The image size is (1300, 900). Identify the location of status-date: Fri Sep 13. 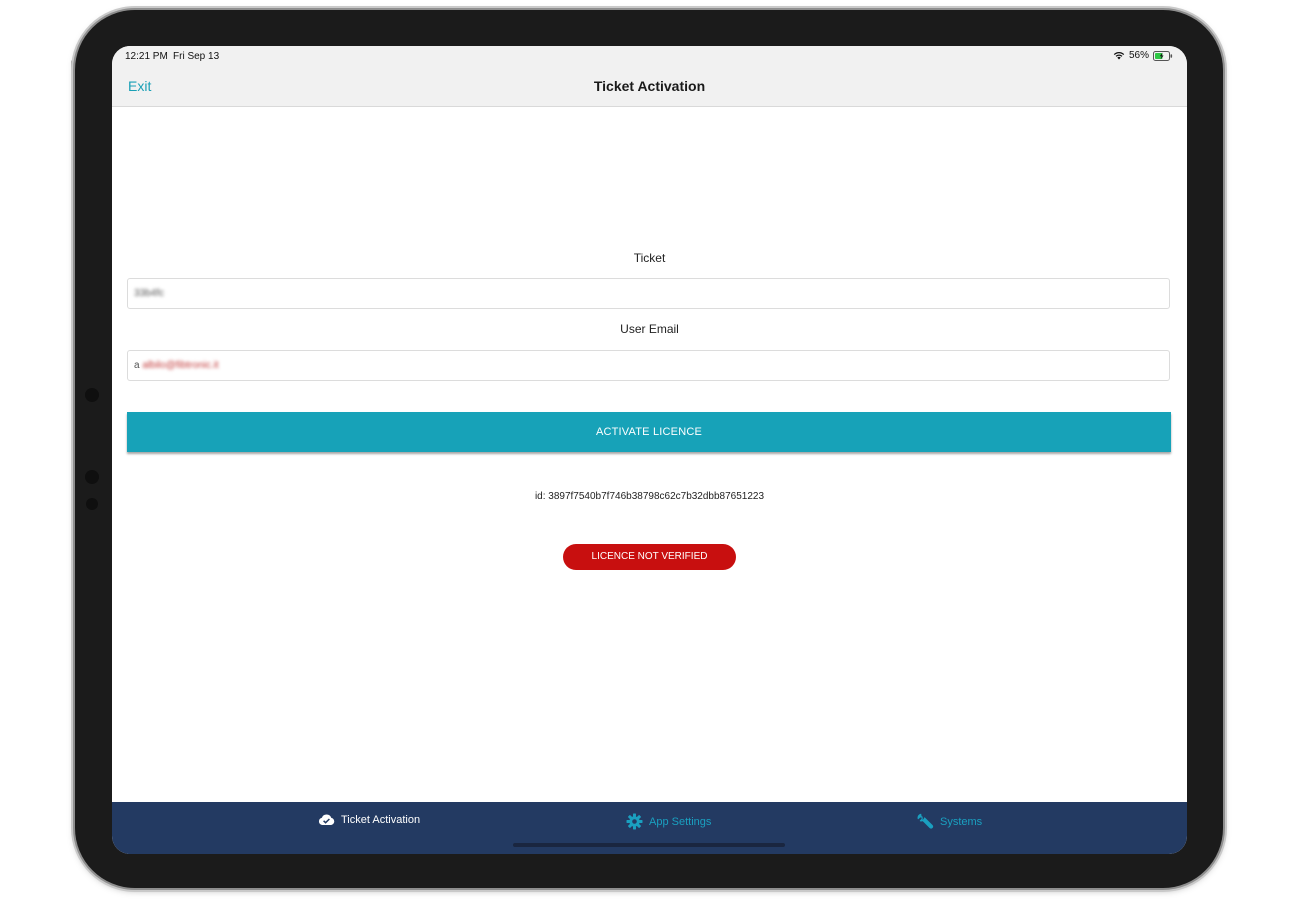
(196, 56).